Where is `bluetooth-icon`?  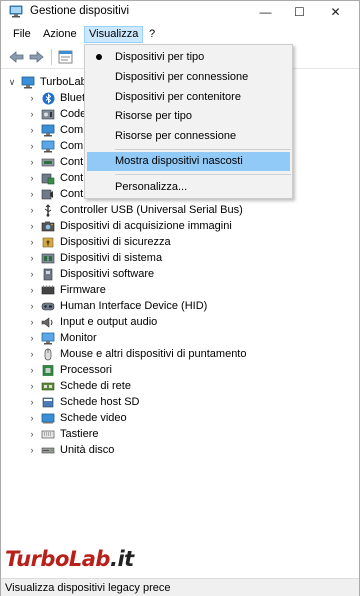
bluetooth-icon is located at coordinates (48, 98).